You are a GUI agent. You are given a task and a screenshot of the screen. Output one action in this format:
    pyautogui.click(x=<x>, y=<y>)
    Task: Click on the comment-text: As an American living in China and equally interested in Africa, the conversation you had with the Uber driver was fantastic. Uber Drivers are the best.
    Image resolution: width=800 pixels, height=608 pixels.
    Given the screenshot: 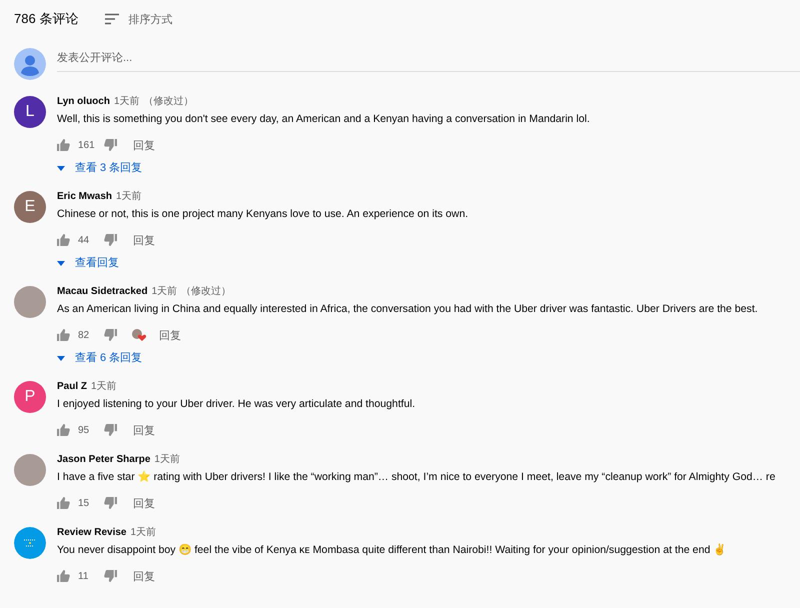 What is the action you would take?
    pyautogui.click(x=408, y=309)
    